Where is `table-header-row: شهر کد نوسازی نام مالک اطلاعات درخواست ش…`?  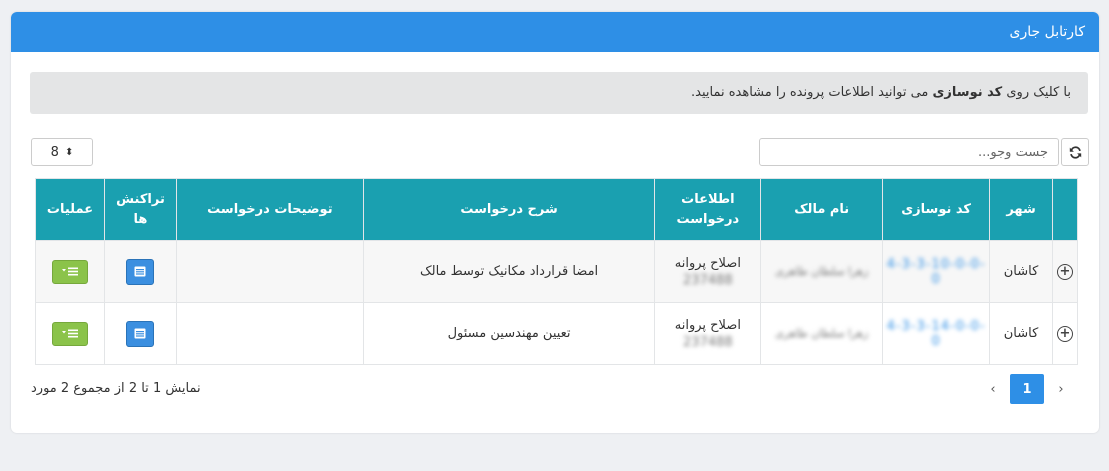
table-header-row: شهر کد نوسازی نام مالک اطلاعات درخواست ش… is located at coordinates (556, 209).